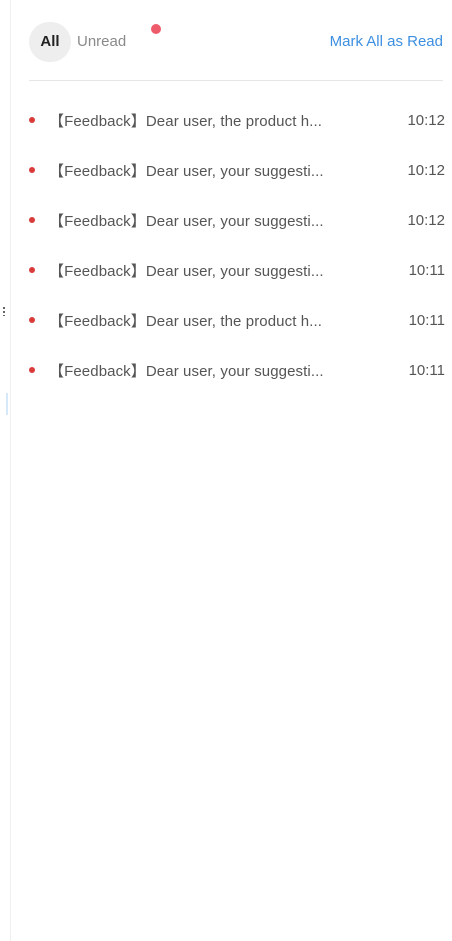 The height and width of the screenshot is (941, 452). I want to click on unread-indicator-badge, so click(156, 29).